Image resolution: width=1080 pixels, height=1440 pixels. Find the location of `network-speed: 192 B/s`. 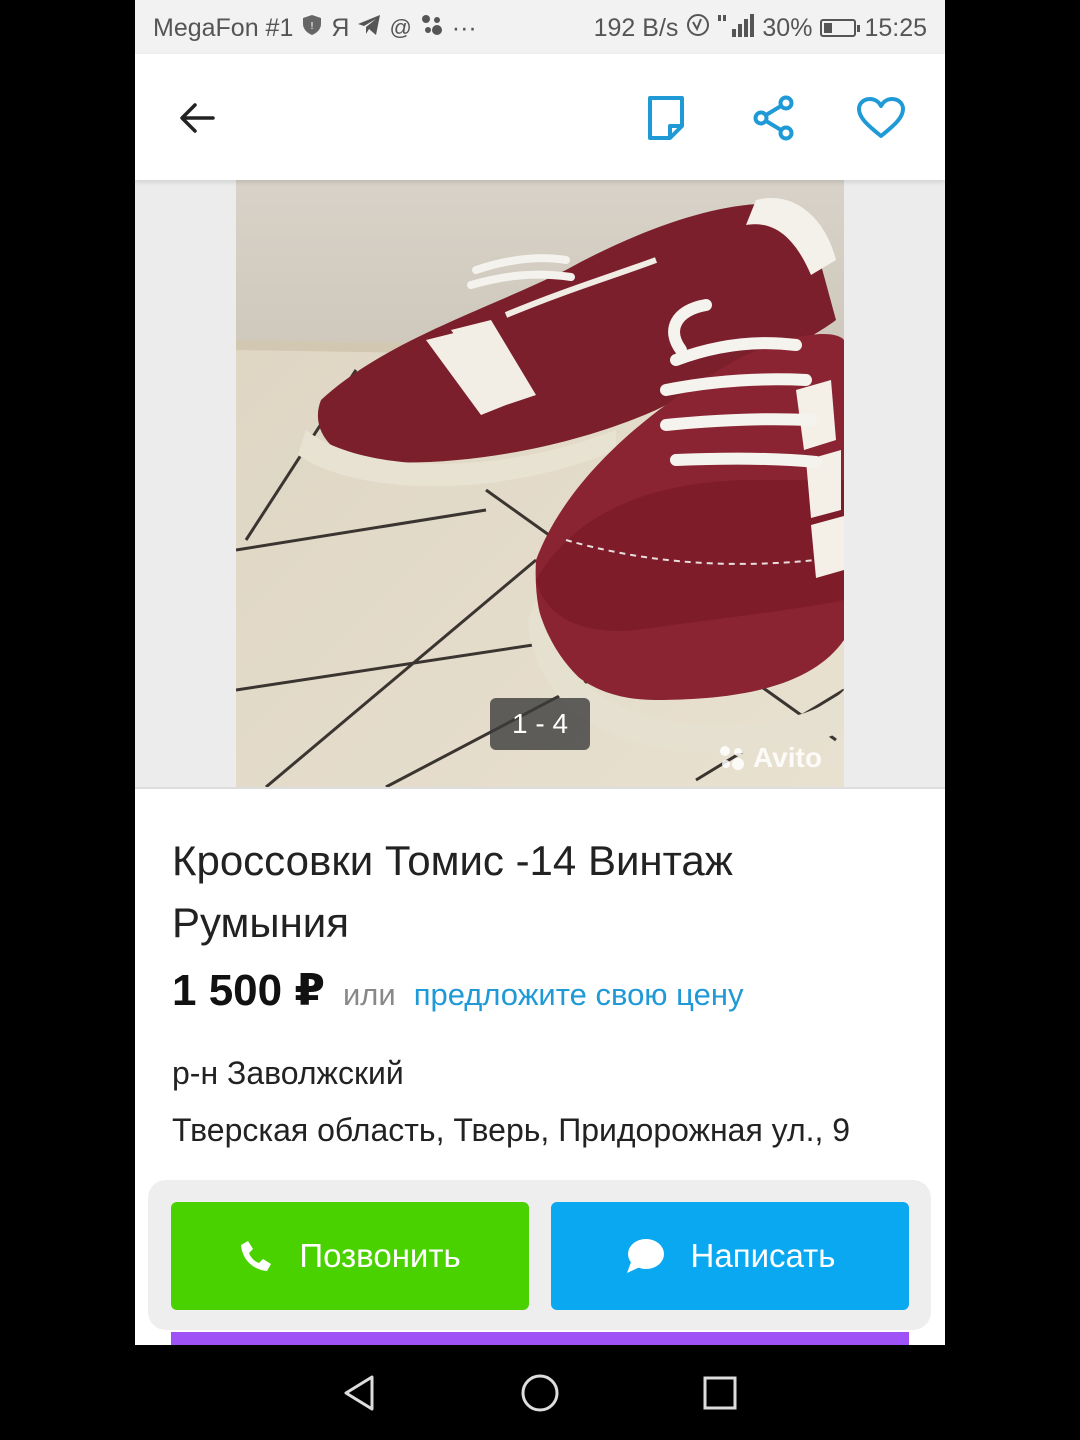

network-speed: 192 B/s is located at coordinates (636, 27).